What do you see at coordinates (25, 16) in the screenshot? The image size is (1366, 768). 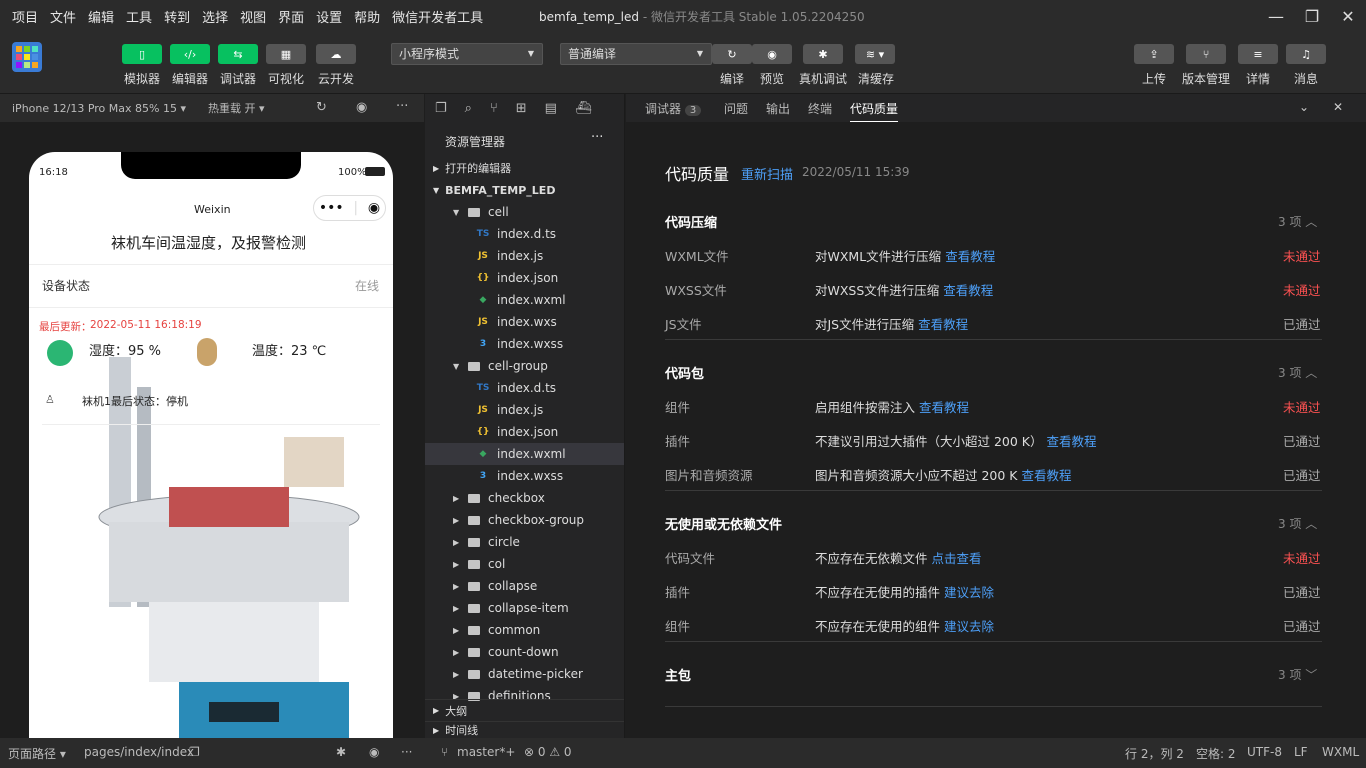 I see `menu-item-0: 项目` at bounding box center [25, 16].